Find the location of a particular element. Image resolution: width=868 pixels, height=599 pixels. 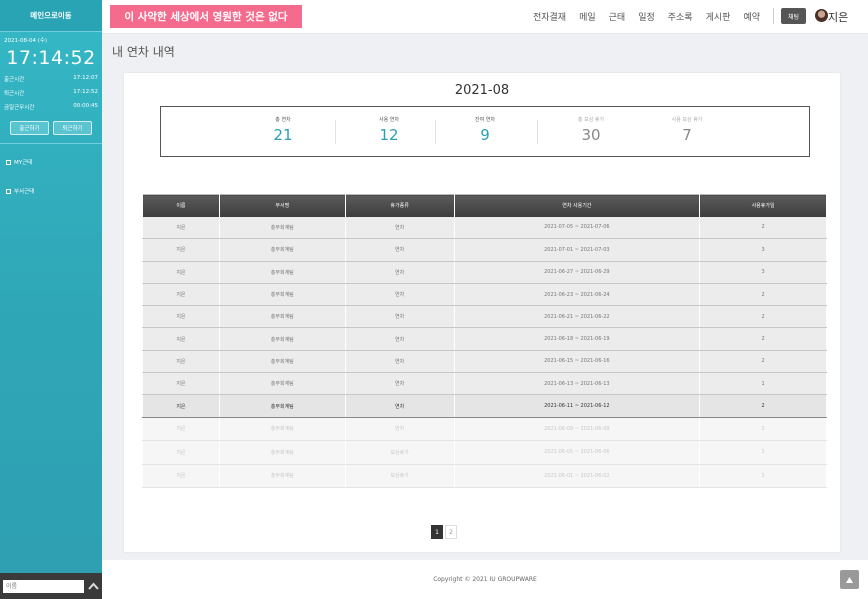

checkout-button: 퇴근하기 is located at coordinates (72, 128).